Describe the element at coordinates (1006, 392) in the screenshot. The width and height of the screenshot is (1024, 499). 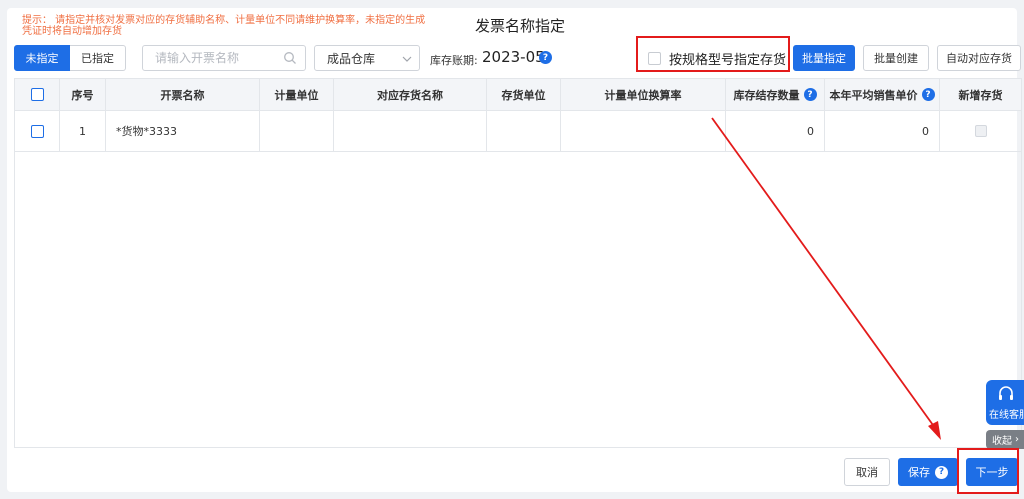
I see `headset-icon` at that location.